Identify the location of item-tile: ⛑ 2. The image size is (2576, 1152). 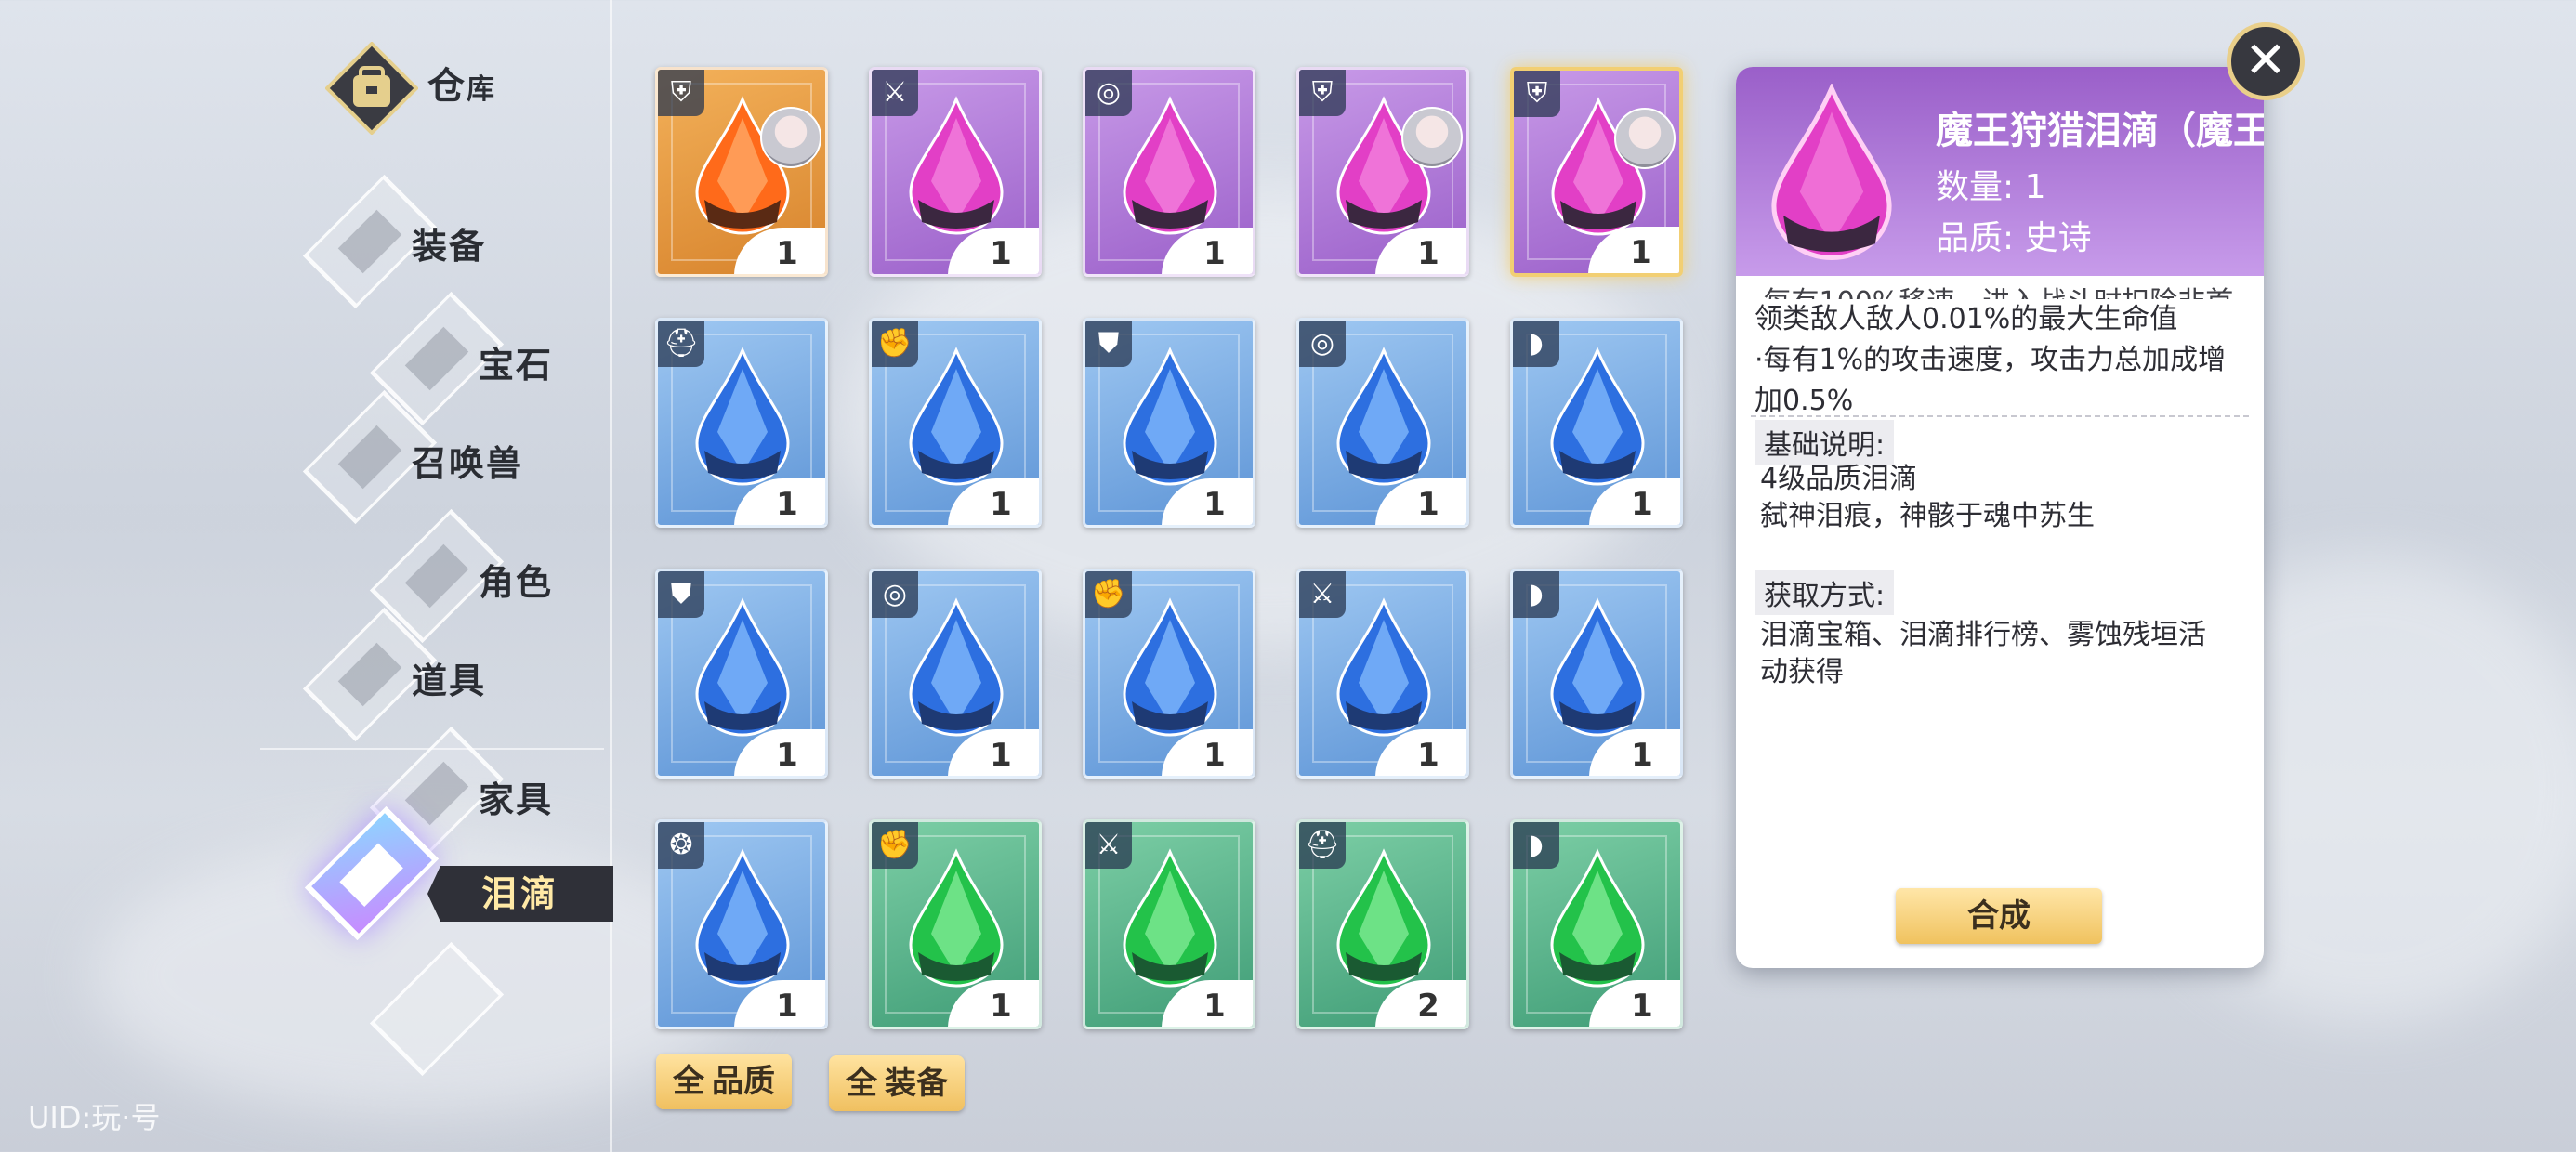
(1382, 924).